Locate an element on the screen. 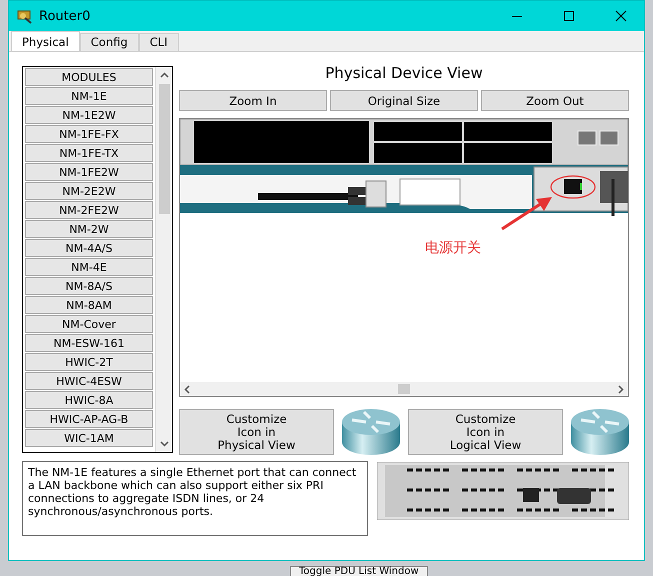 This screenshot has width=653, height=576. module-item: HWIC-4ESW is located at coordinates (89, 381).